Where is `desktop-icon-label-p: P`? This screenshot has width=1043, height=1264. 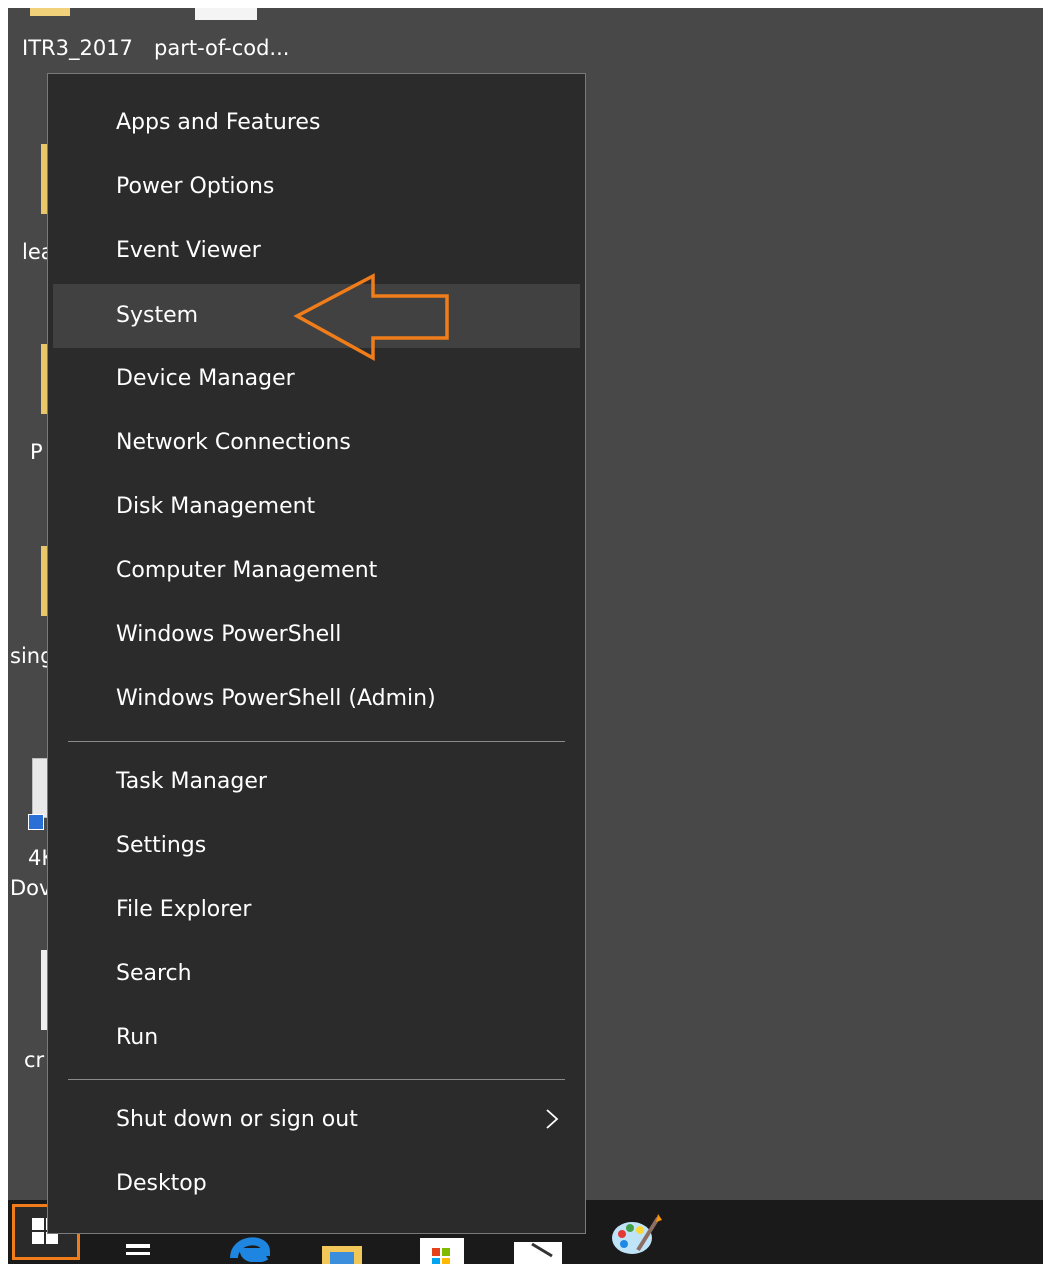
desktop-icon-label-p: P is located at coordinates (36, 452).